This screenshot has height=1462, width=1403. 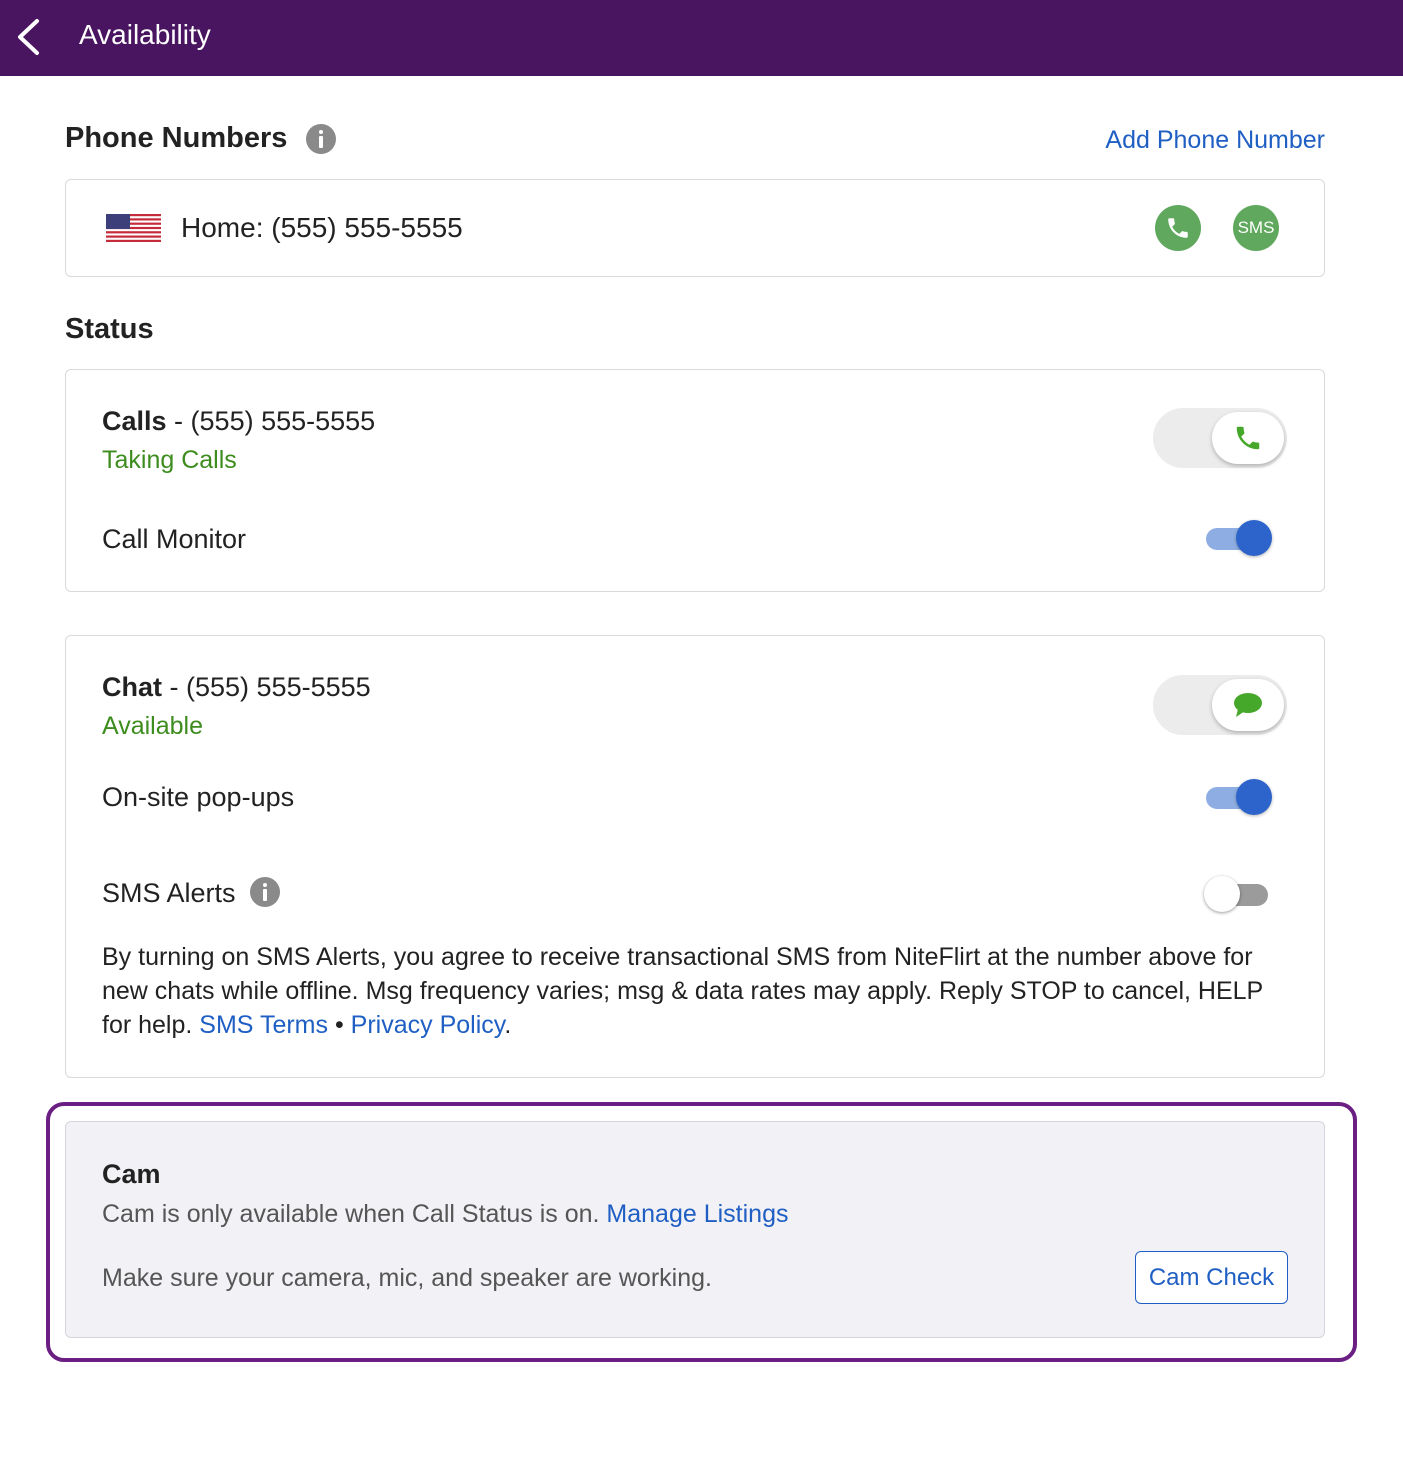 What do you see at coordinates (109, 329) in the screenshot?
I see `status-heading: Status` at bounding box center [109, 329].